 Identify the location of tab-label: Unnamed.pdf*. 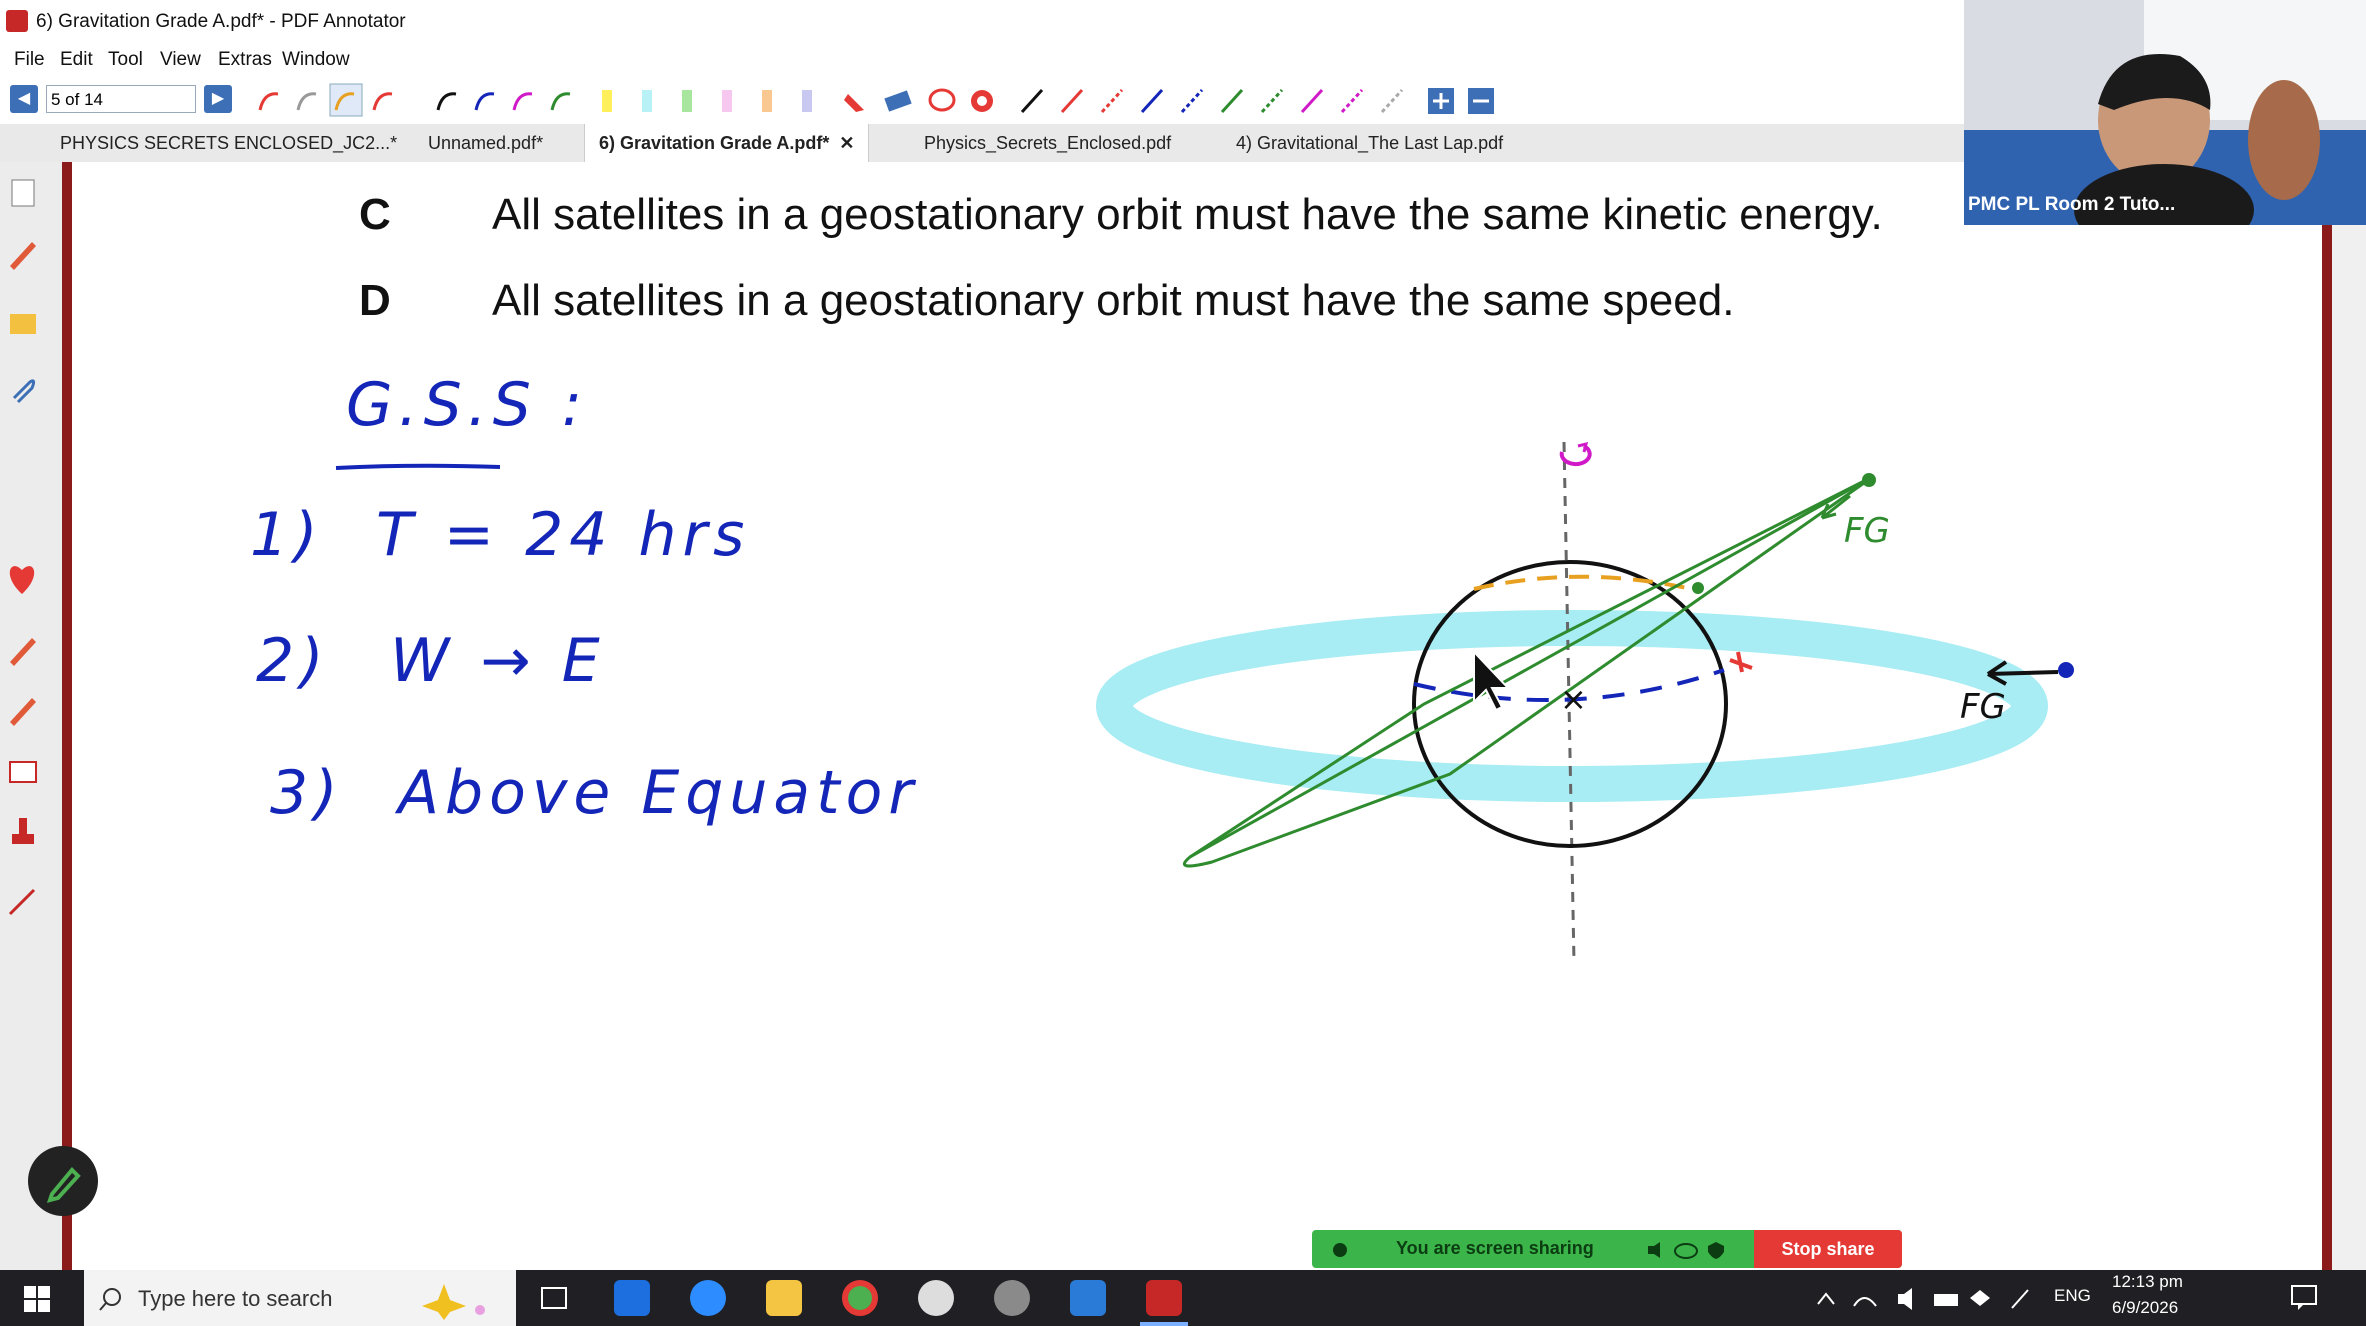
(486, 143).